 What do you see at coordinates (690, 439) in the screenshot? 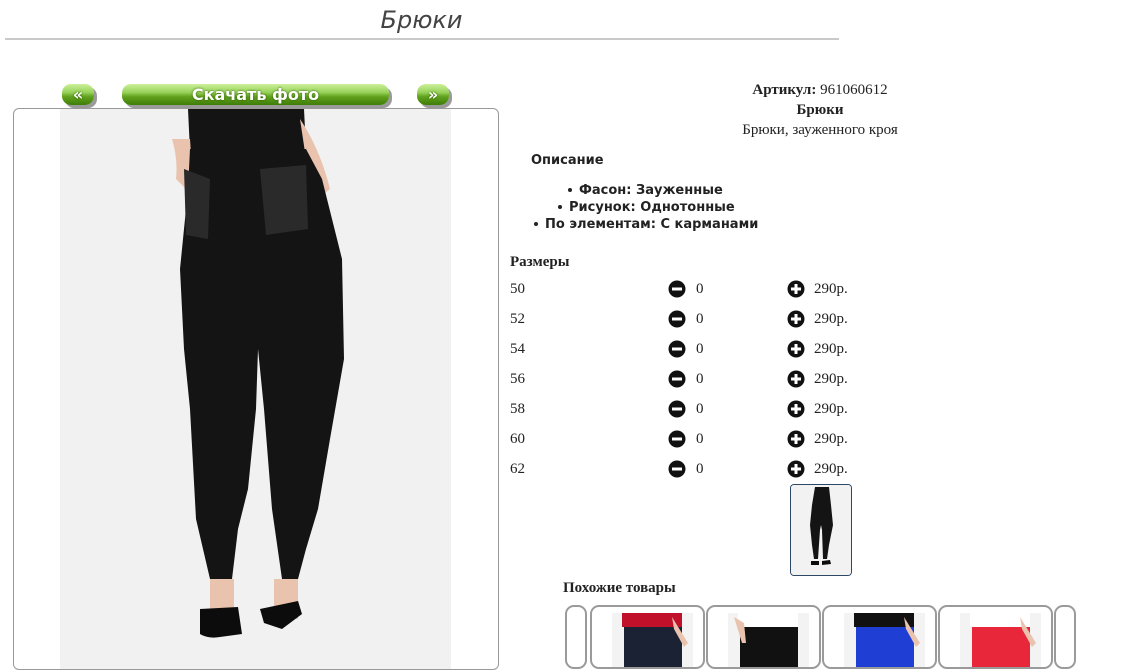
I see `size-row: 60 0 290р.` at bounding box center [690, 439].